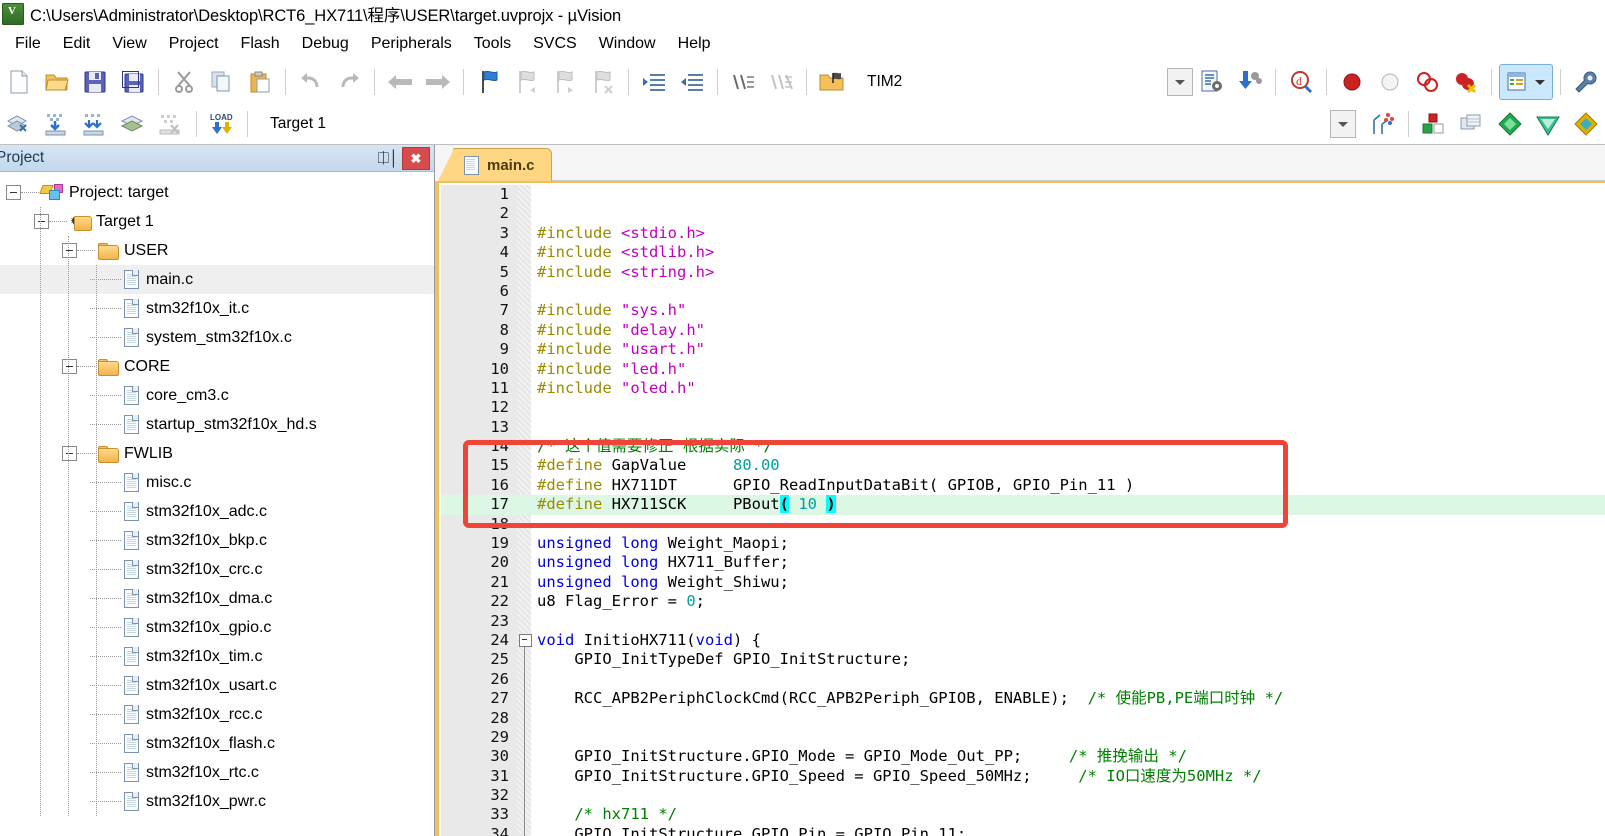 Image resolution: width=1605 pixels, height=836 pixels. What do you see at coordinates (28, 44) in the screenshot?
I see `menu-item-file: File` at bounding box center [28, 44].